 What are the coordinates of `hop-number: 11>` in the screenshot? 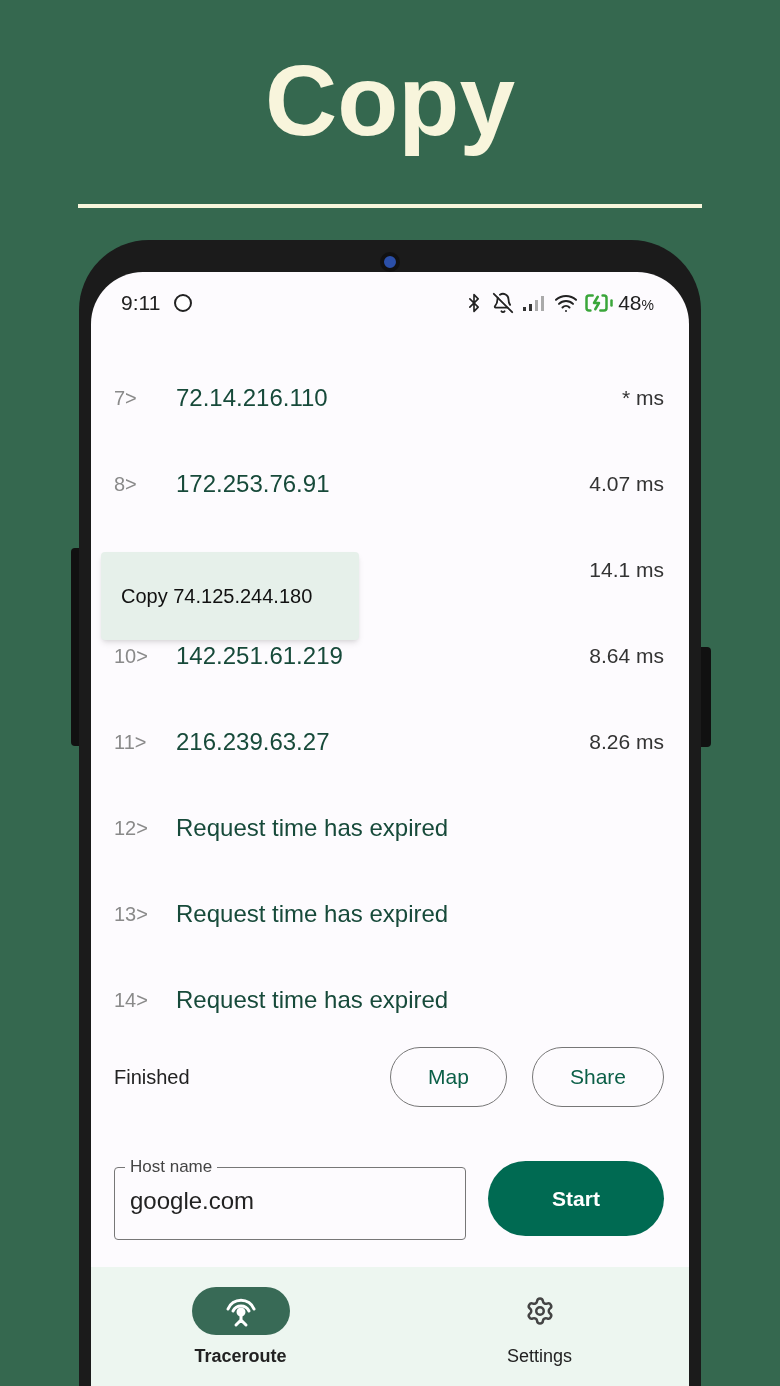 It's located at (130, 742).